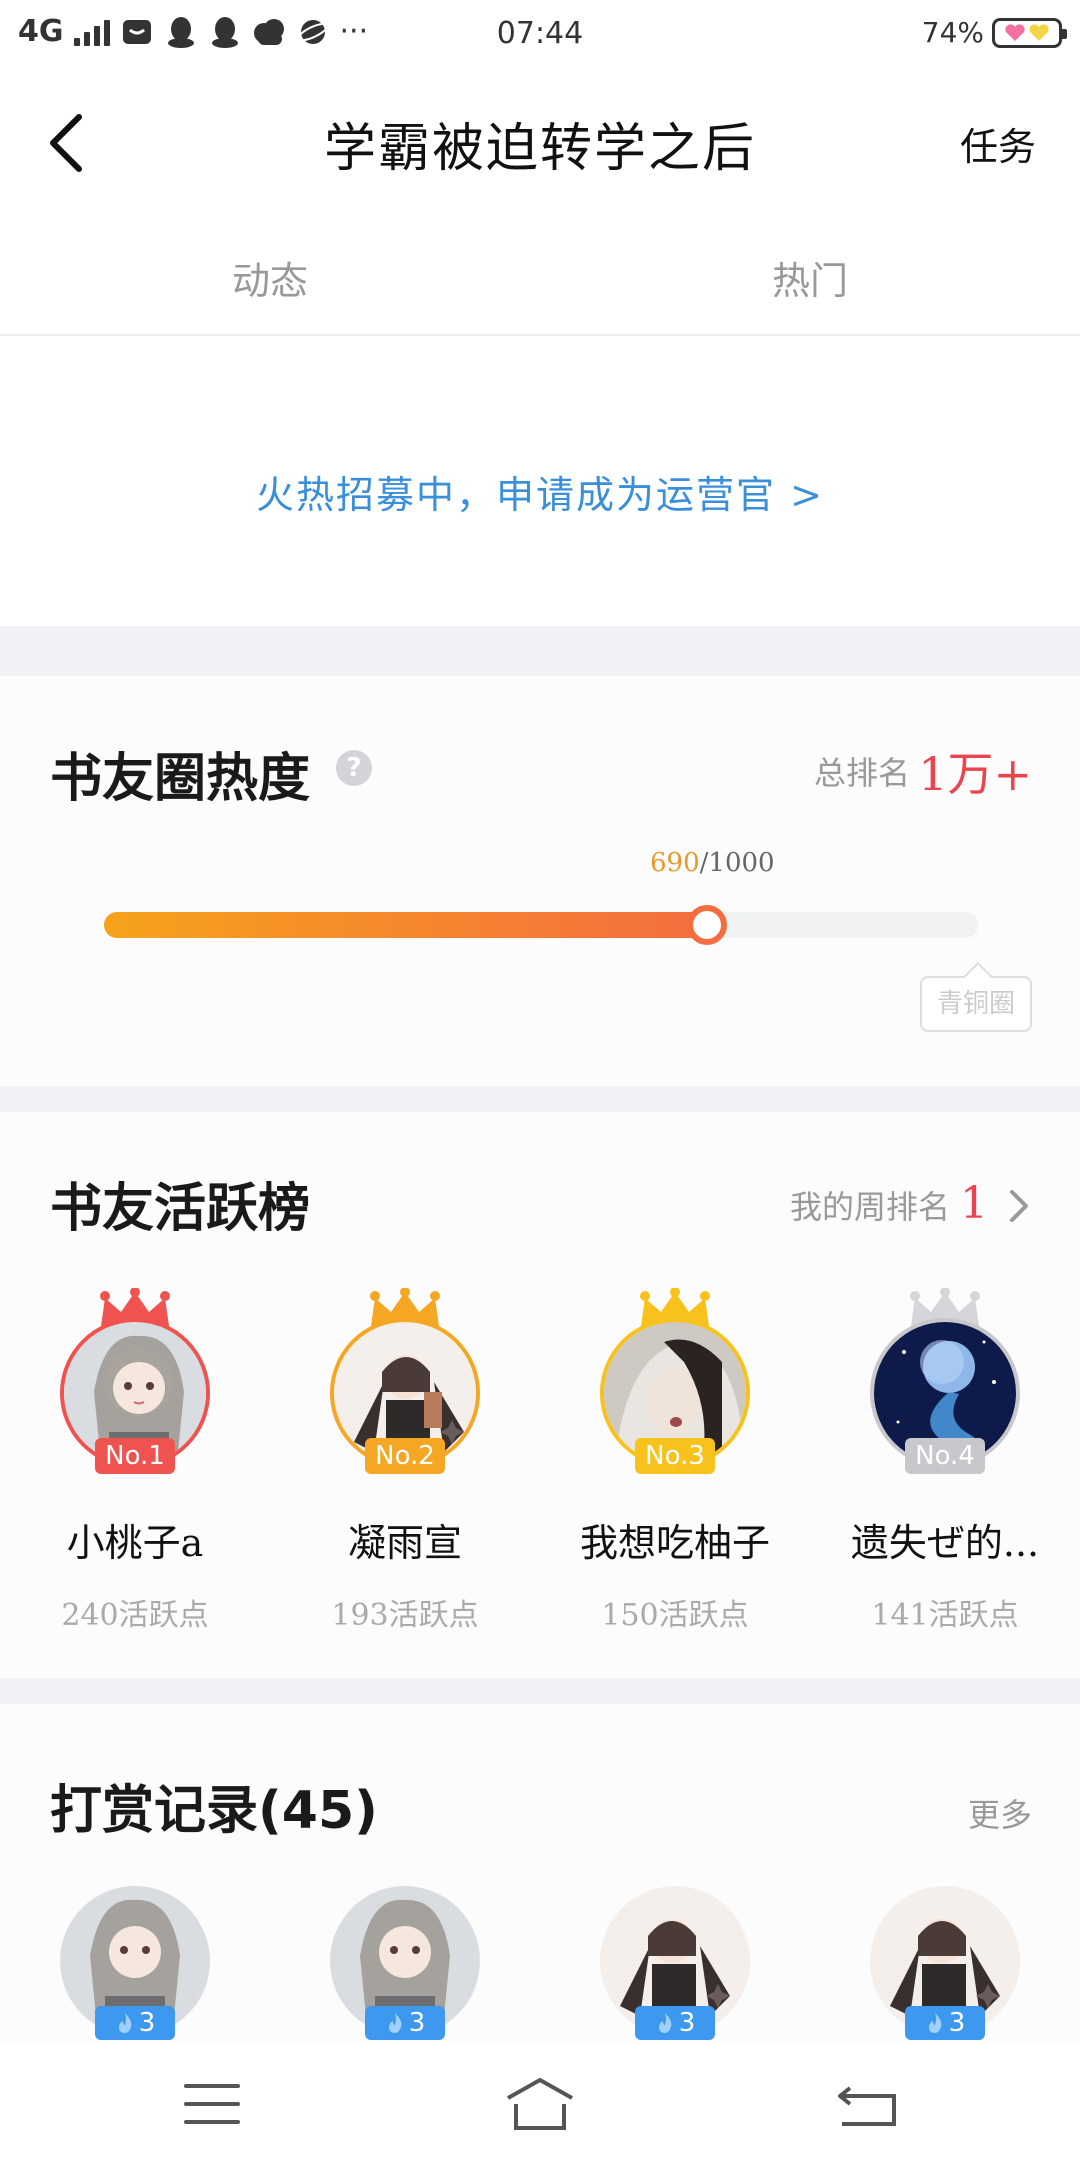 The width and height of the screenshot is (1080, 2160). What do you see at coordinates (406, 925) in the screenshot?
I see `heat-progress-fill` at bounding box center [406, 925].